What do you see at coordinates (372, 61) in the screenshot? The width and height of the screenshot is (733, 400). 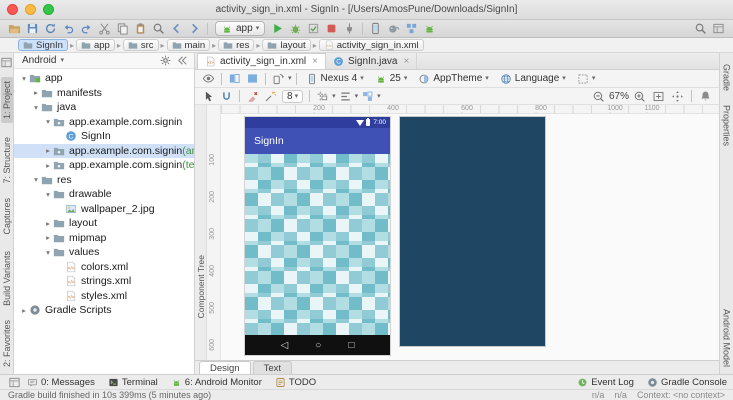 I see `tab-signin-java: C SignIn.java ×` at bounding box center [372, 61].